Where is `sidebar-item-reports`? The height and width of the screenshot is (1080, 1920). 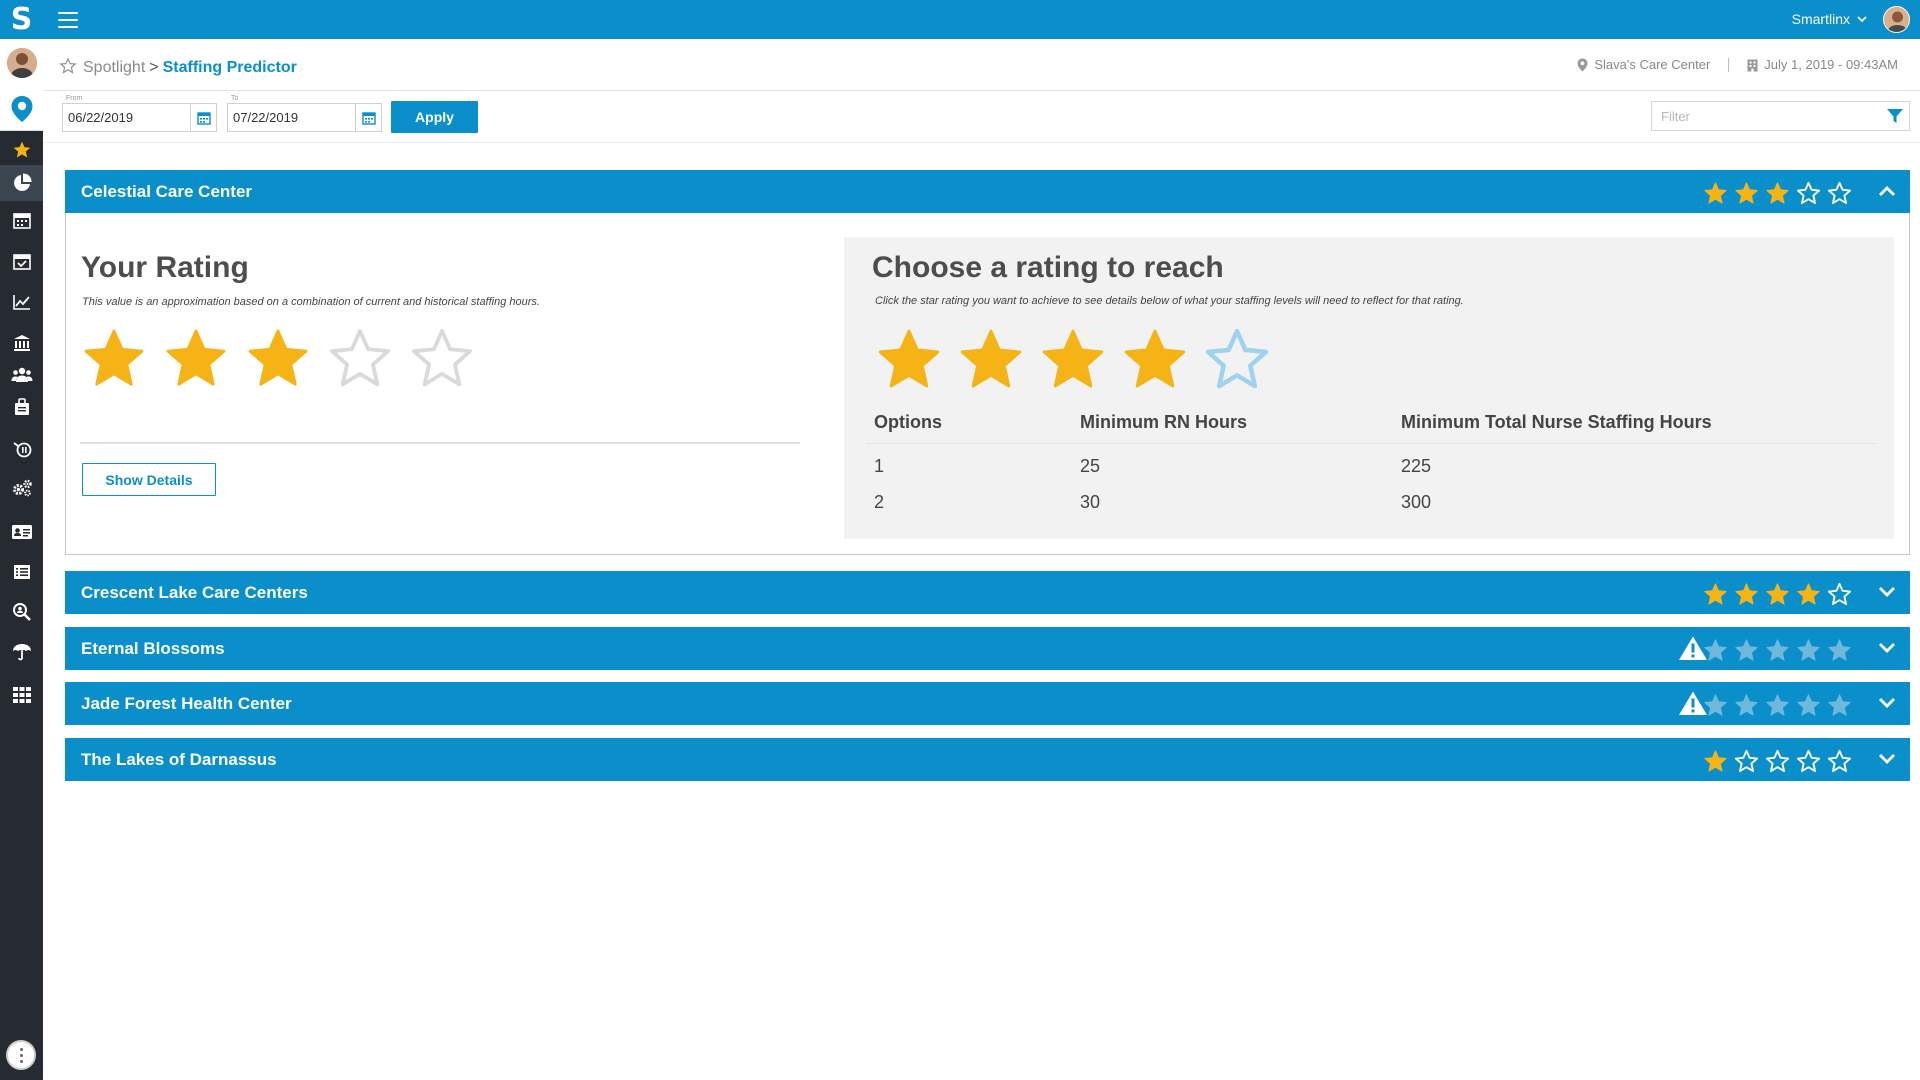 sidebar-item-reports is located at coordinates (21, 302).